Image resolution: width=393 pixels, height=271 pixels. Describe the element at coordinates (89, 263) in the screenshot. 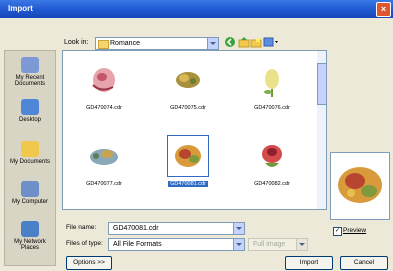

I see `options-button: Options >>` at that location.